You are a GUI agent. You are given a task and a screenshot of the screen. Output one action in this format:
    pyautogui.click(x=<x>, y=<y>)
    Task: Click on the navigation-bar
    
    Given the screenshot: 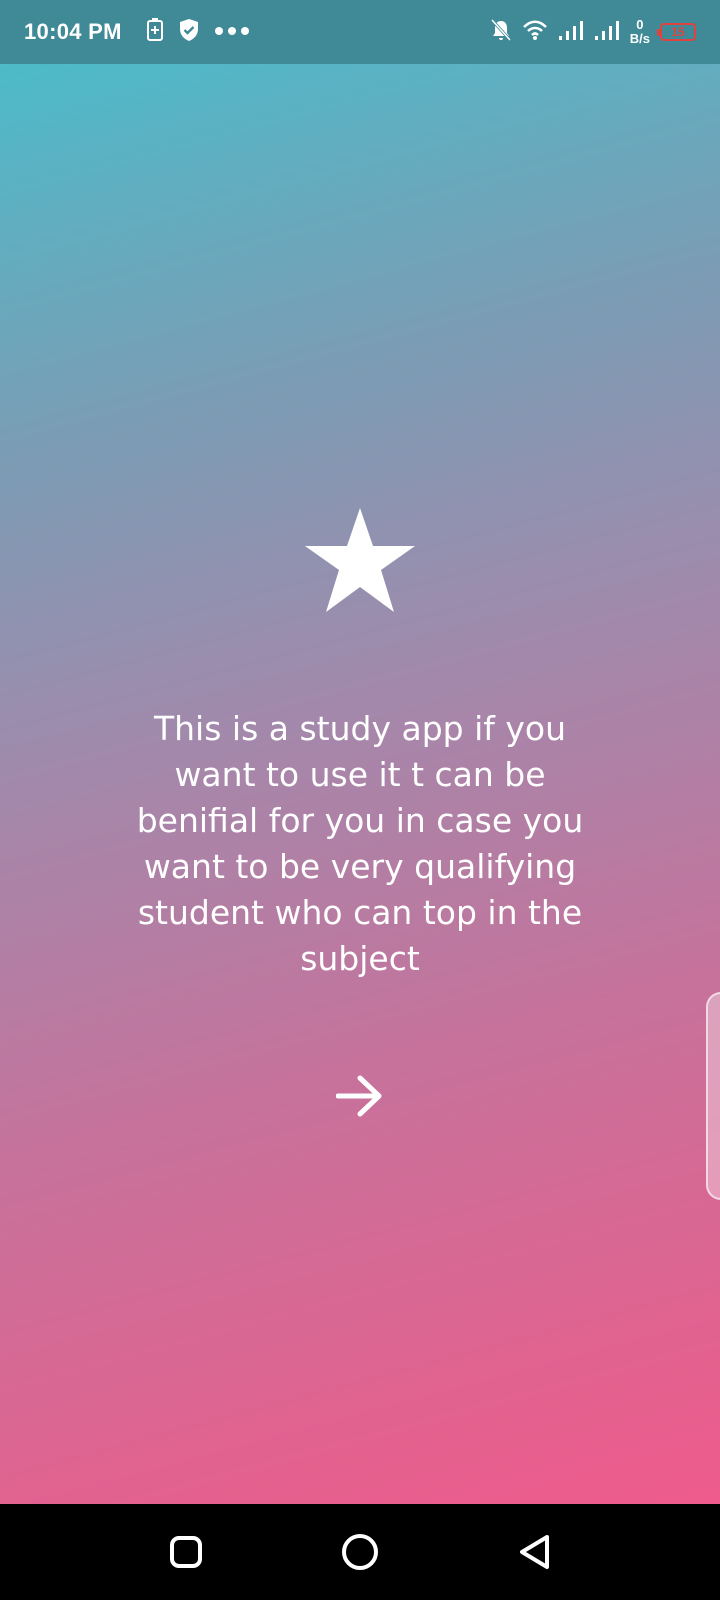 What is the action you would take?
    pyautogui.click(x=360, y=1552)
    